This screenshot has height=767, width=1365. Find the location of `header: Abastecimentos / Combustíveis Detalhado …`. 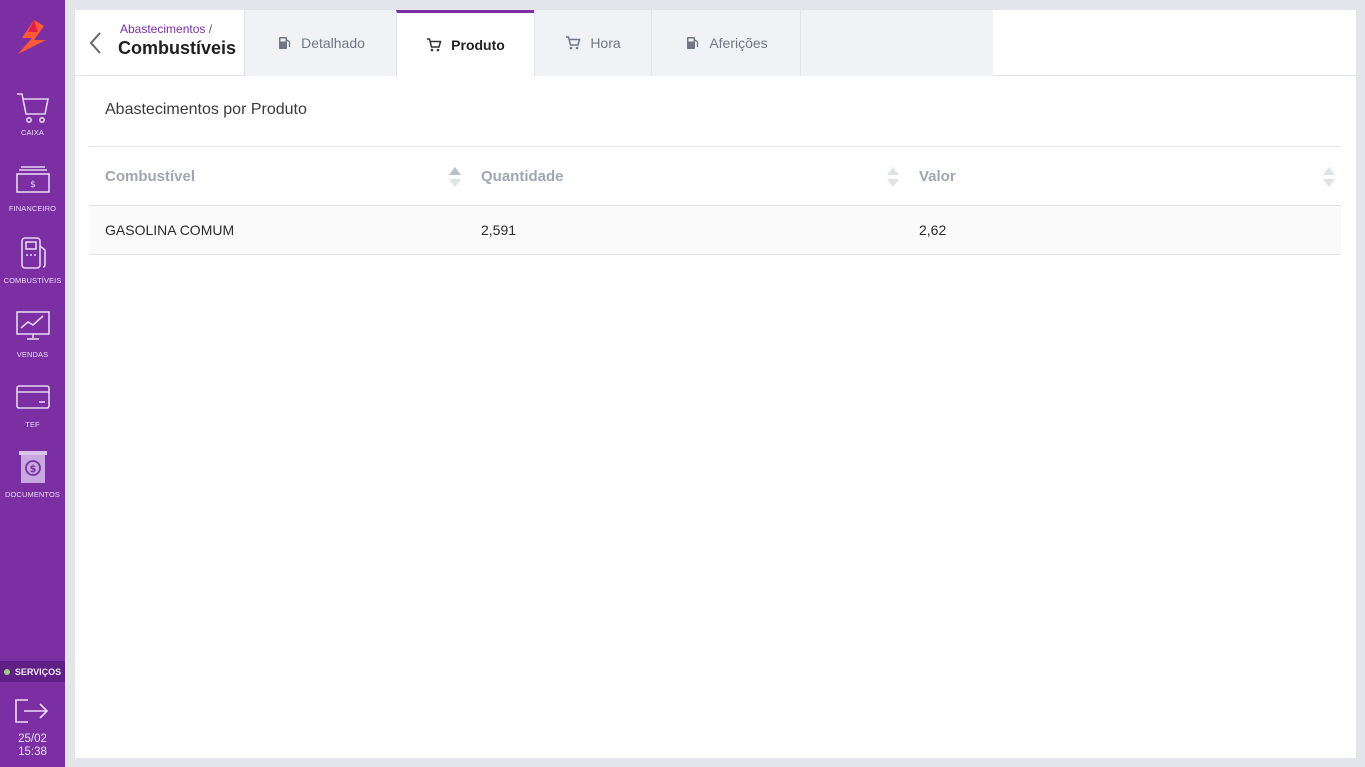

header: Abastecimentos / Combustíveis Detalhado … is located at coordinates (715, 43).